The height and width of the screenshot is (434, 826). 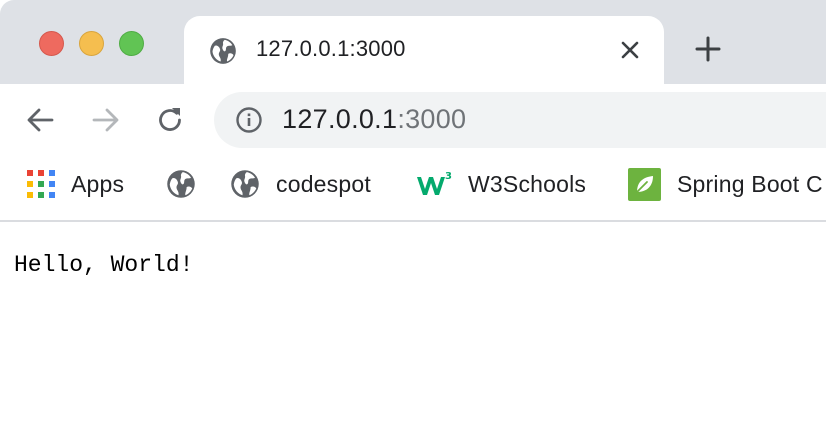 I want to click on info-icon, so click(x=249, y=120).